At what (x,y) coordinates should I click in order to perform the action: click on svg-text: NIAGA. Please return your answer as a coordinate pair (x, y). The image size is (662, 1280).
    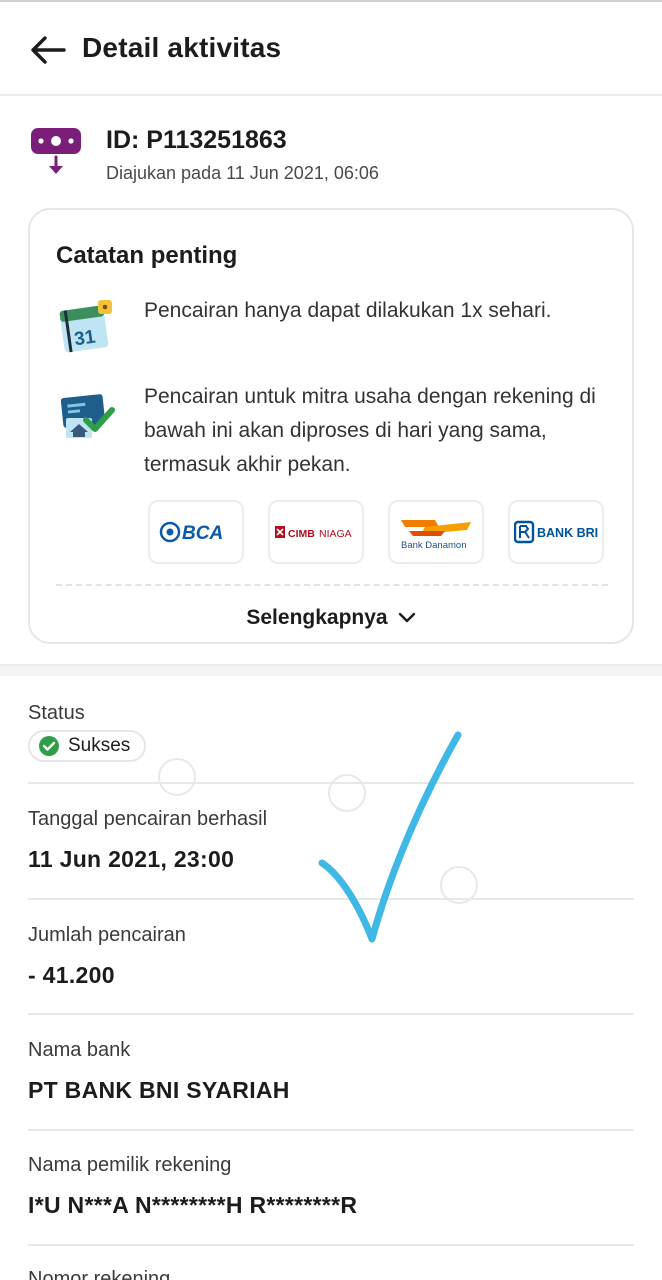
    Looking at the image, I should click on (335, 534).